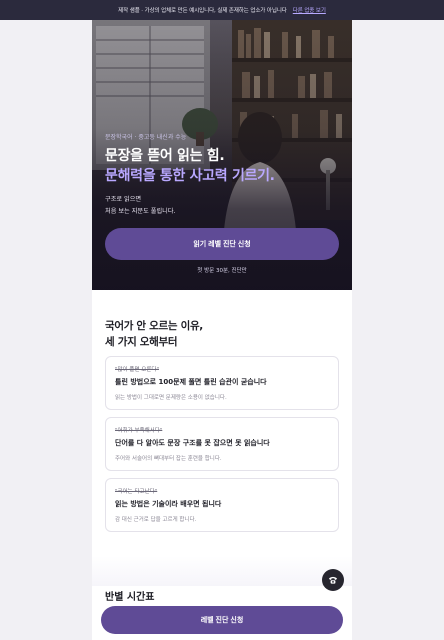 Image resolution: width=444 pixels, height=640 pixels. Describe the element at coordinates (222, 571) in the screenshot. I see `section-divider` at that location.